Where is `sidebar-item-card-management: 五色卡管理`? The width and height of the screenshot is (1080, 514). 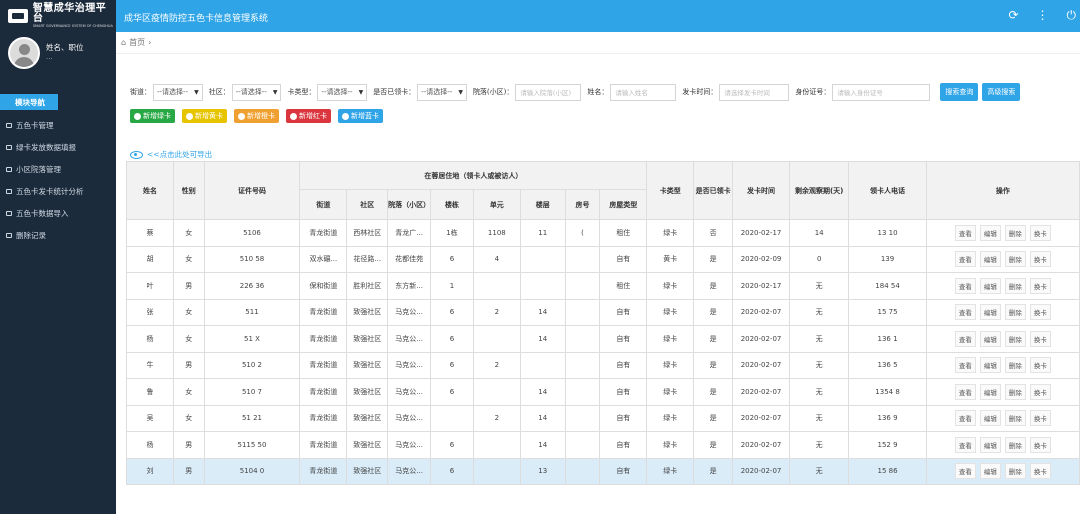 sidebar-item-card-management: 五色卡管理 is located at coordinates (58, 125).